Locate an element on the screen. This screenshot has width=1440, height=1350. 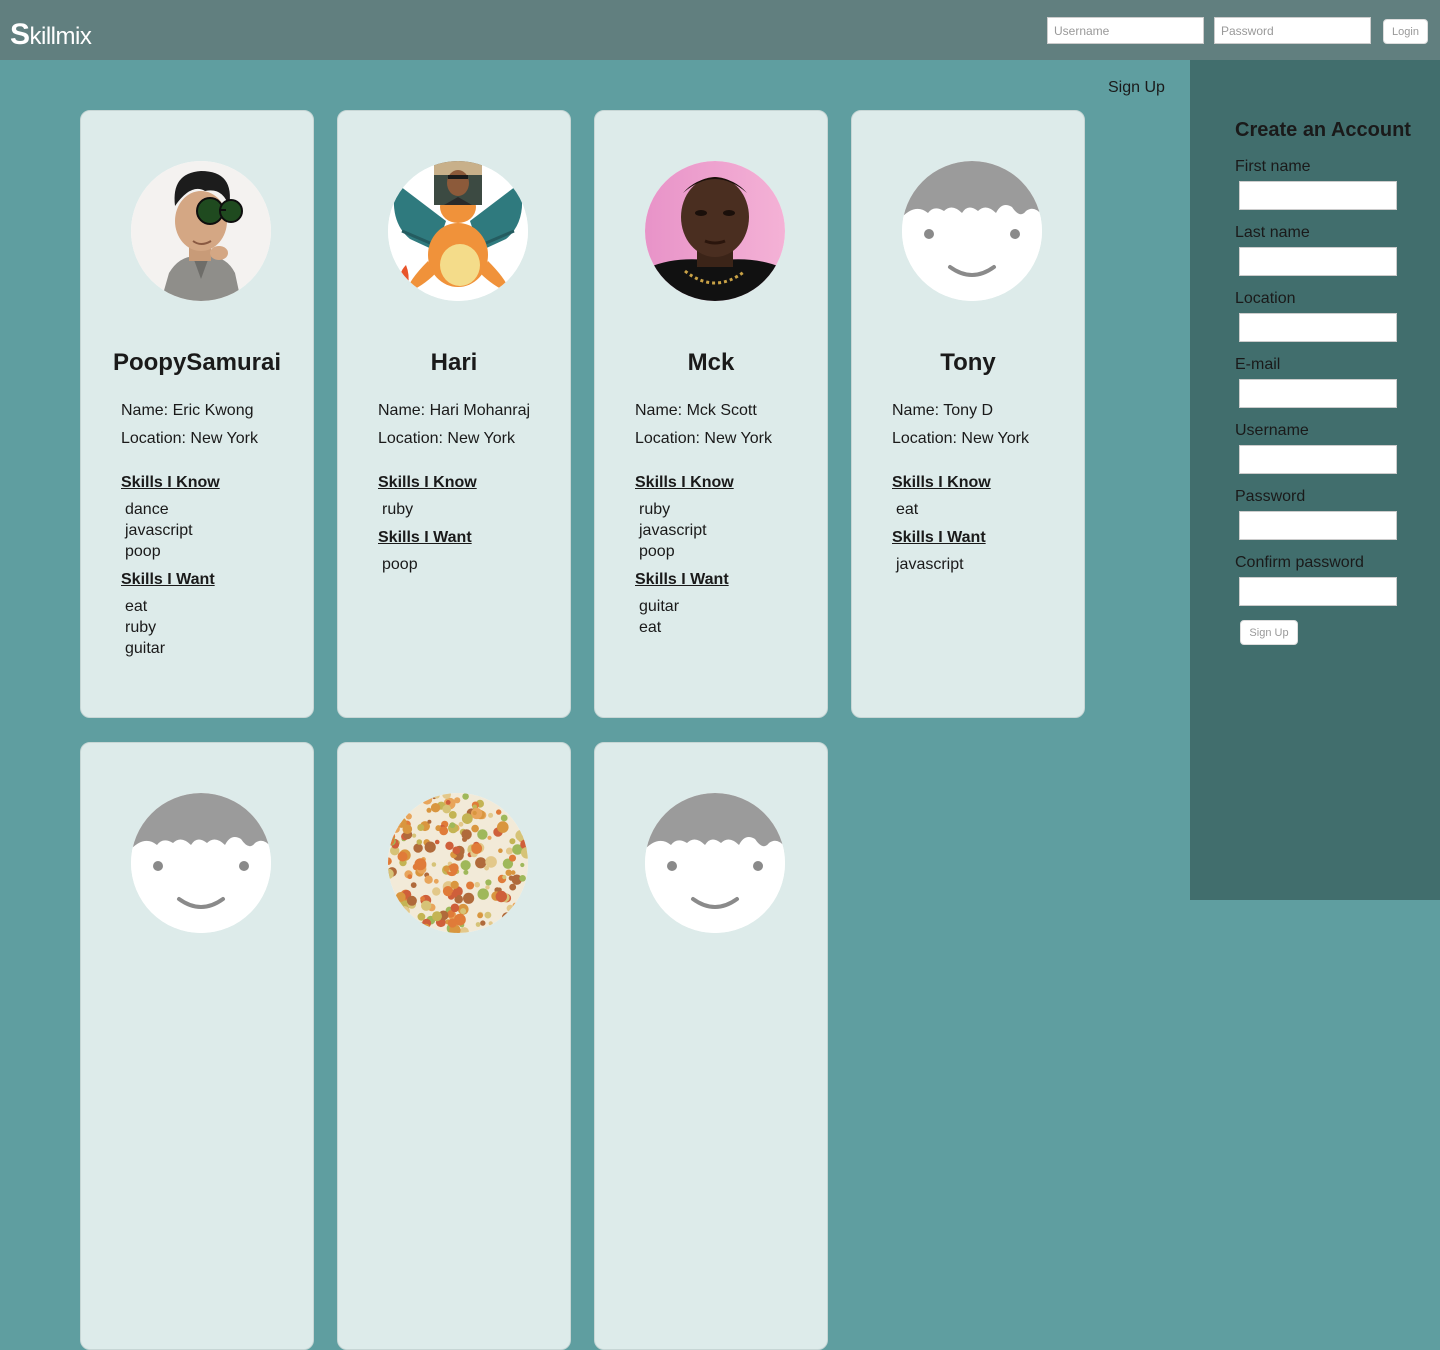
login-button: Login is located at coordinates (1405, 31).